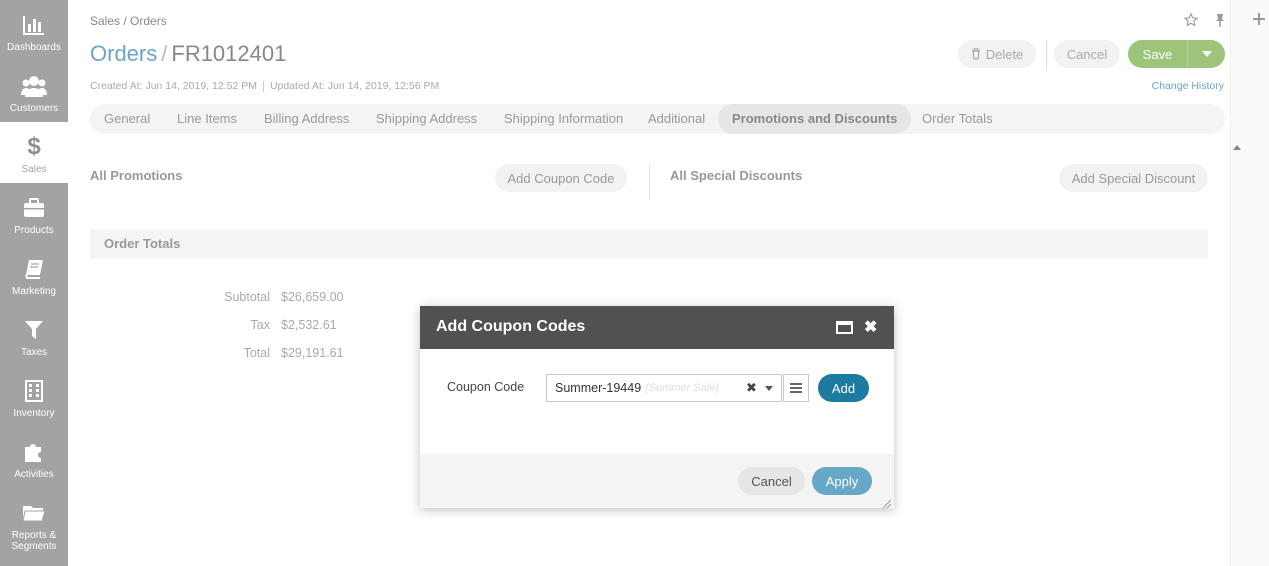  Describe the element at coordinates (887, 502) in the screenshot. I see `resize-handle-icon` at that location.